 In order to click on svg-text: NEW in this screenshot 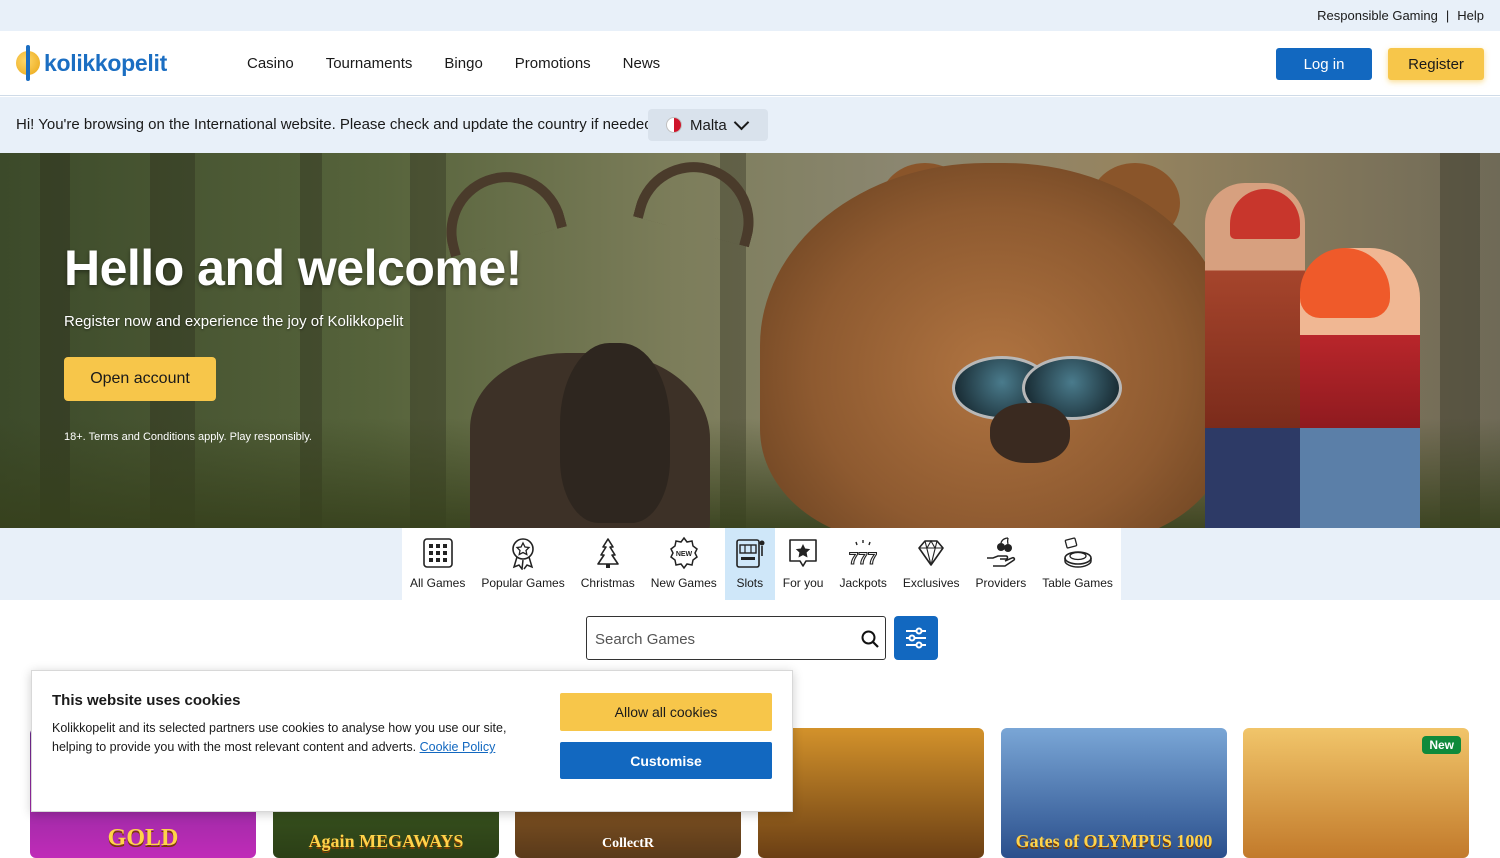, I will do `click(684, 554)`.